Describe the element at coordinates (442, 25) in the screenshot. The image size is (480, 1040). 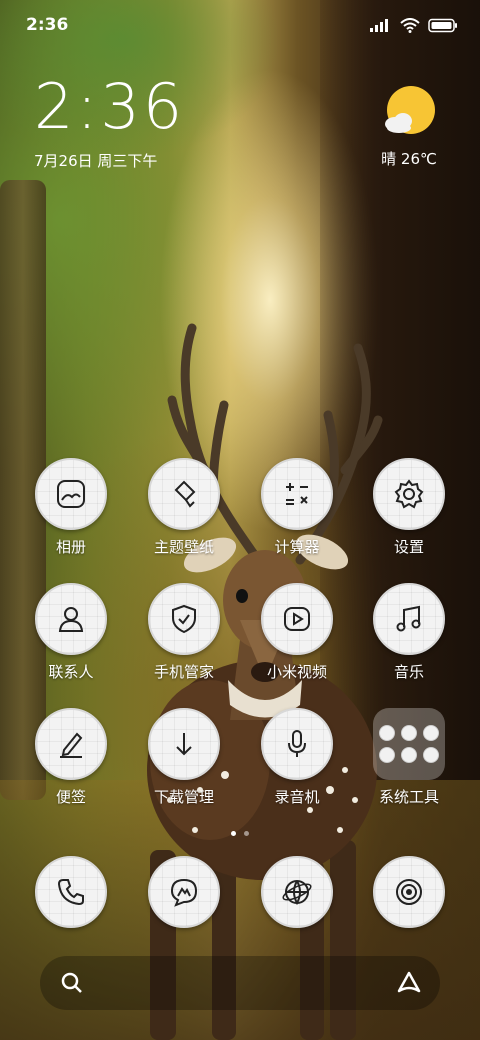
I see `battery-icon` at that location.